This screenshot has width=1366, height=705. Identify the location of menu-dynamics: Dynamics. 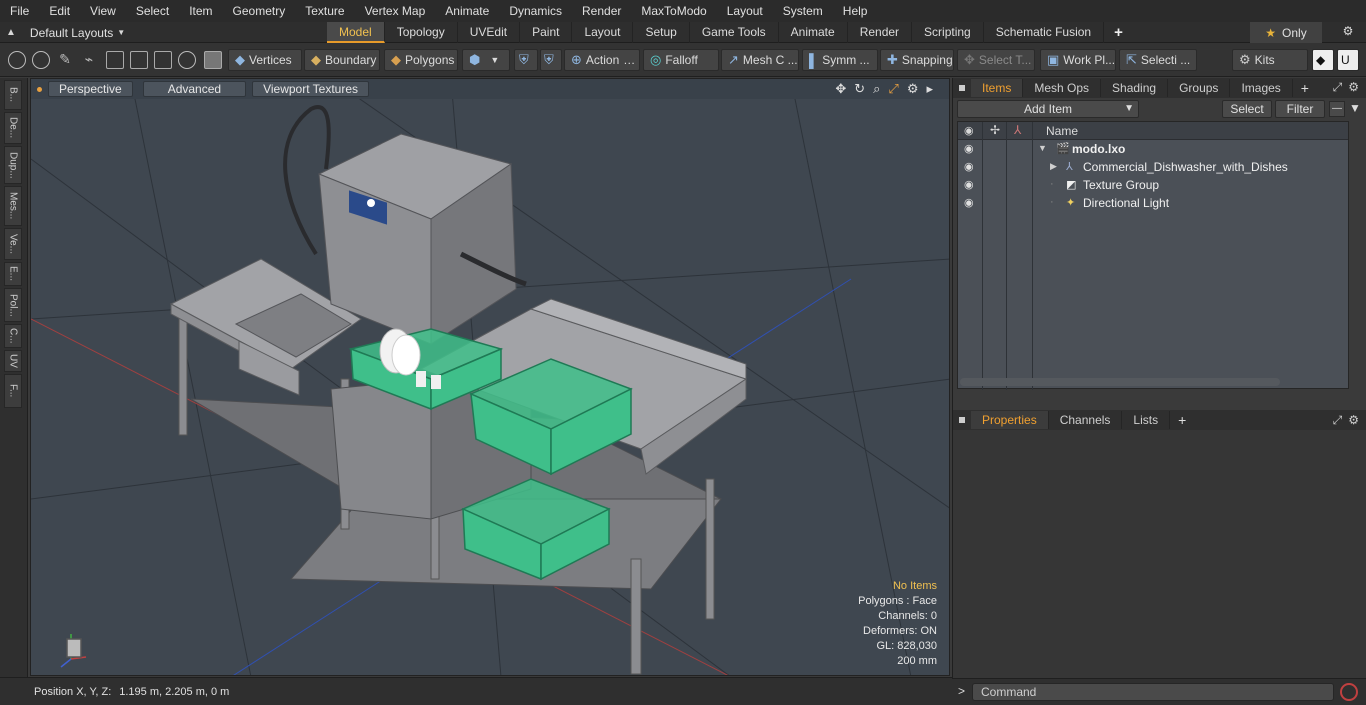
(535, 11).